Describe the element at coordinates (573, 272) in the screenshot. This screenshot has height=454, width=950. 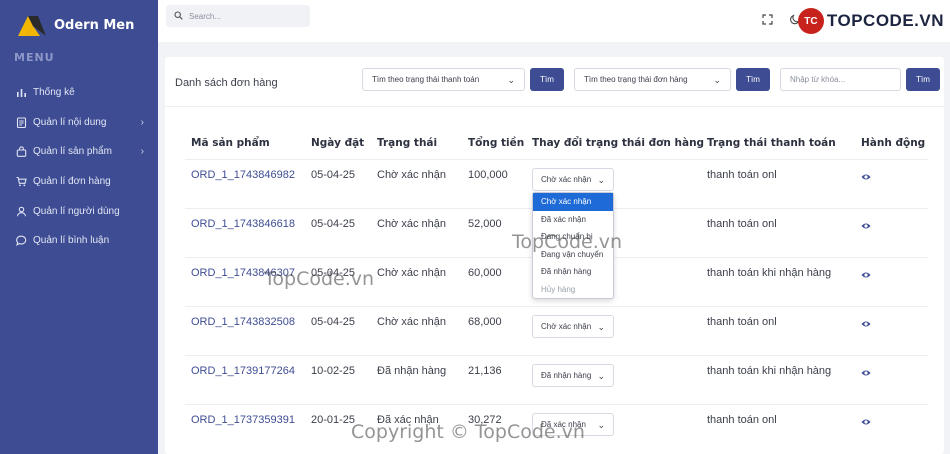
I see `dropdown-option: Đã nhận hàng` at that location.